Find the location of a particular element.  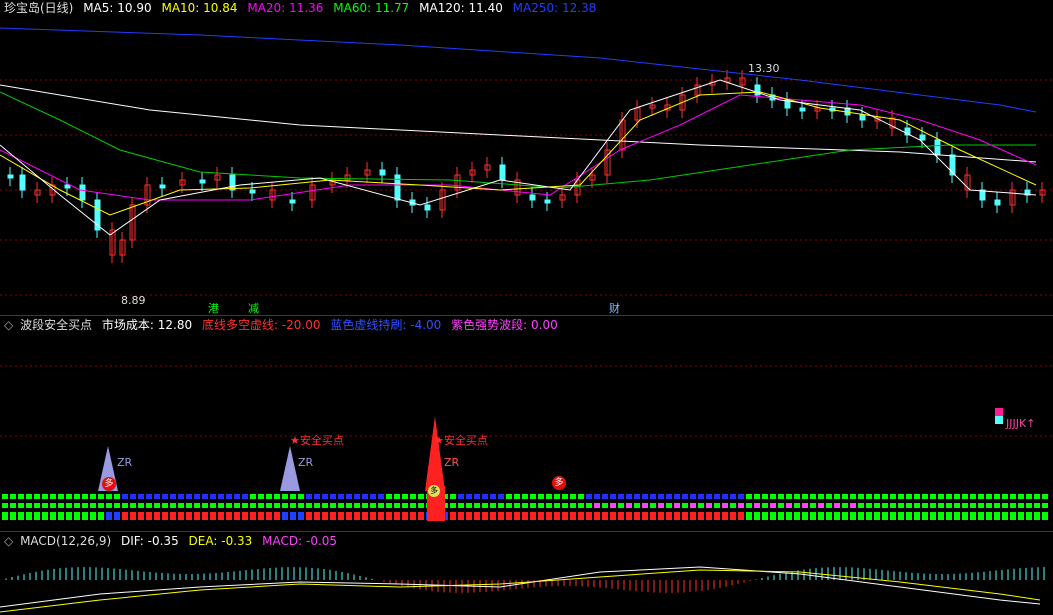

marker-jian: 减 is located at coordinates (253, 308).